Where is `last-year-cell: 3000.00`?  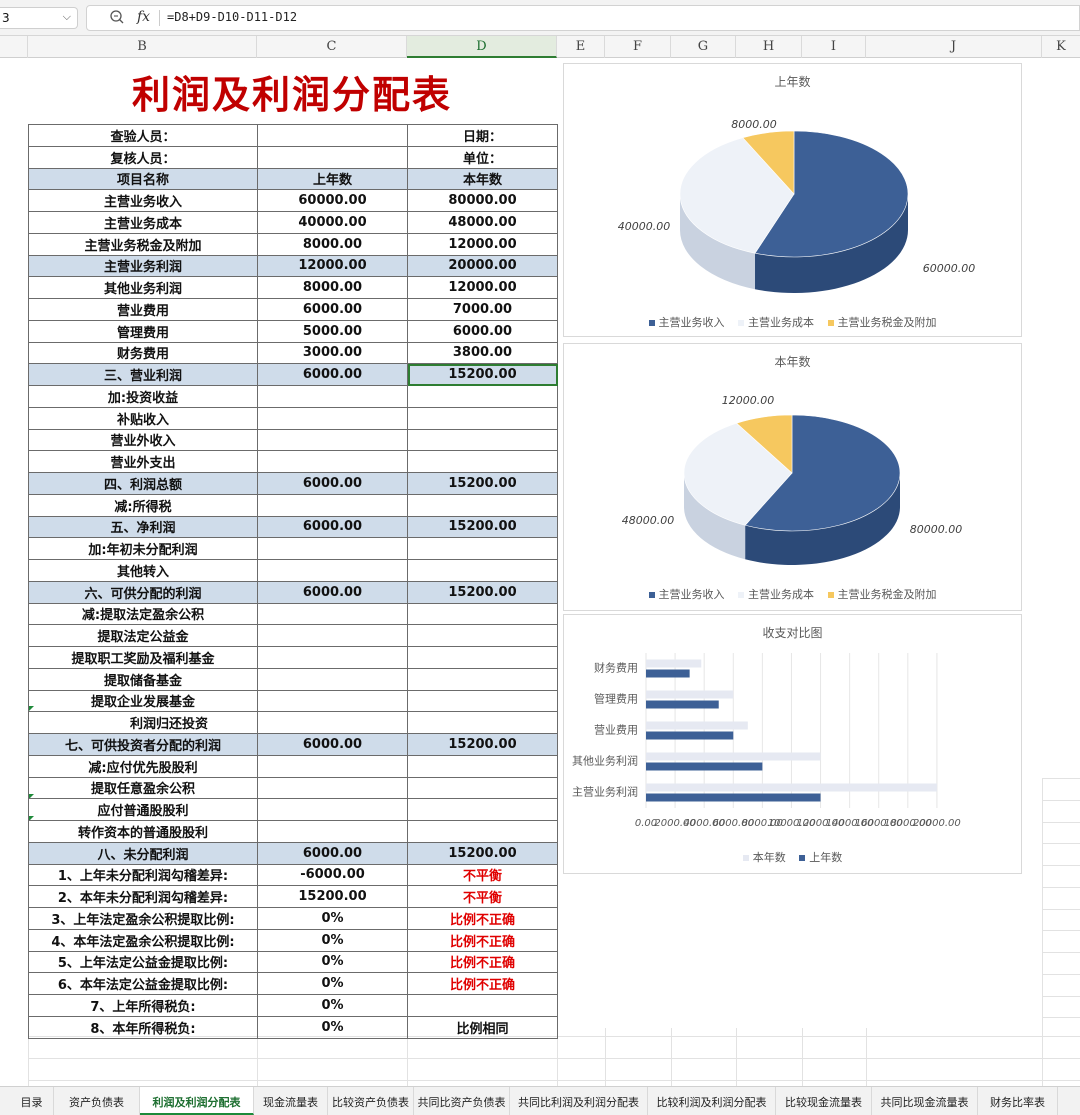 last-year-cell: 3000.00 is located at coordinates (332, 353).